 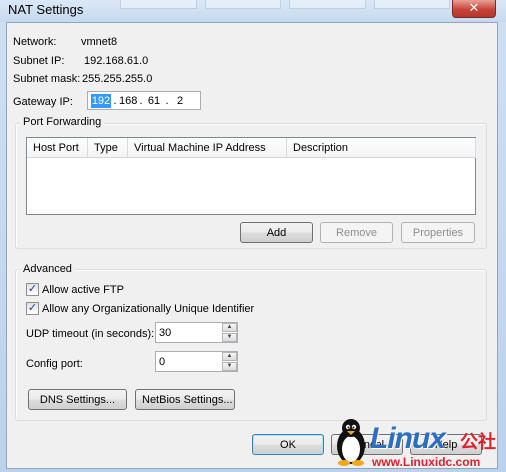 What do you see at coordinates (478, 442) in the screenshot?
I see `watermark-cn: 公社` at bounding box center [478, 442].